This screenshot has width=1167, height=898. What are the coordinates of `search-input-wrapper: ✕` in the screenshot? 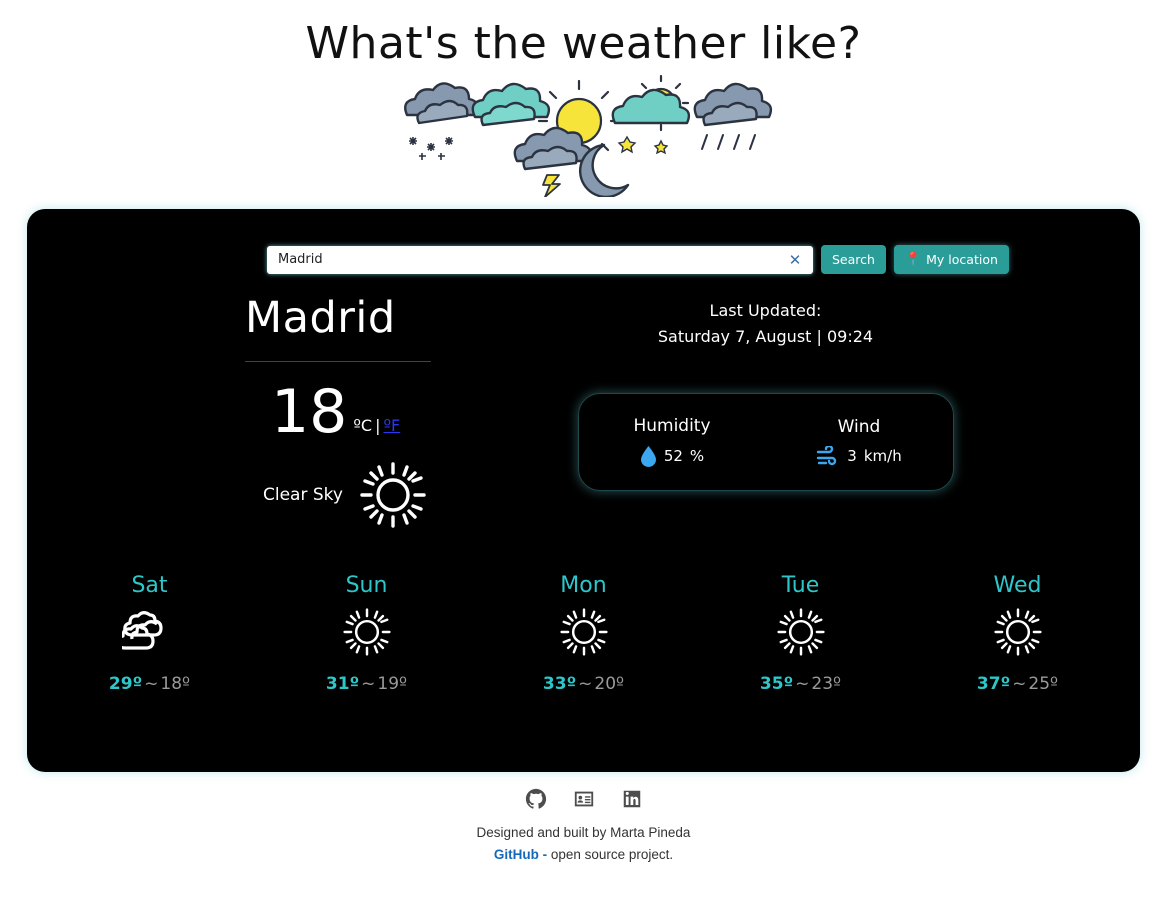 It's located at (540, 259).